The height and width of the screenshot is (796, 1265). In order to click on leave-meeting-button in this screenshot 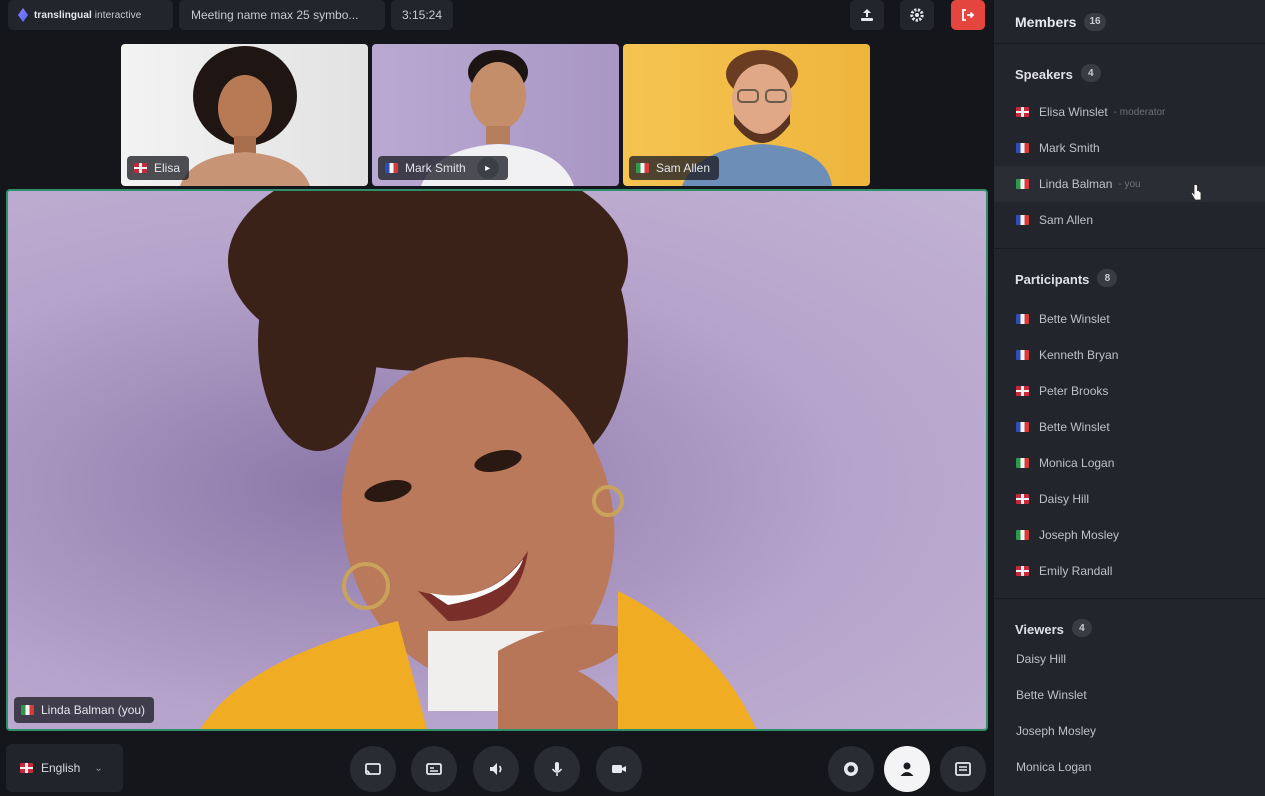, I will do `click(968, 15)`.